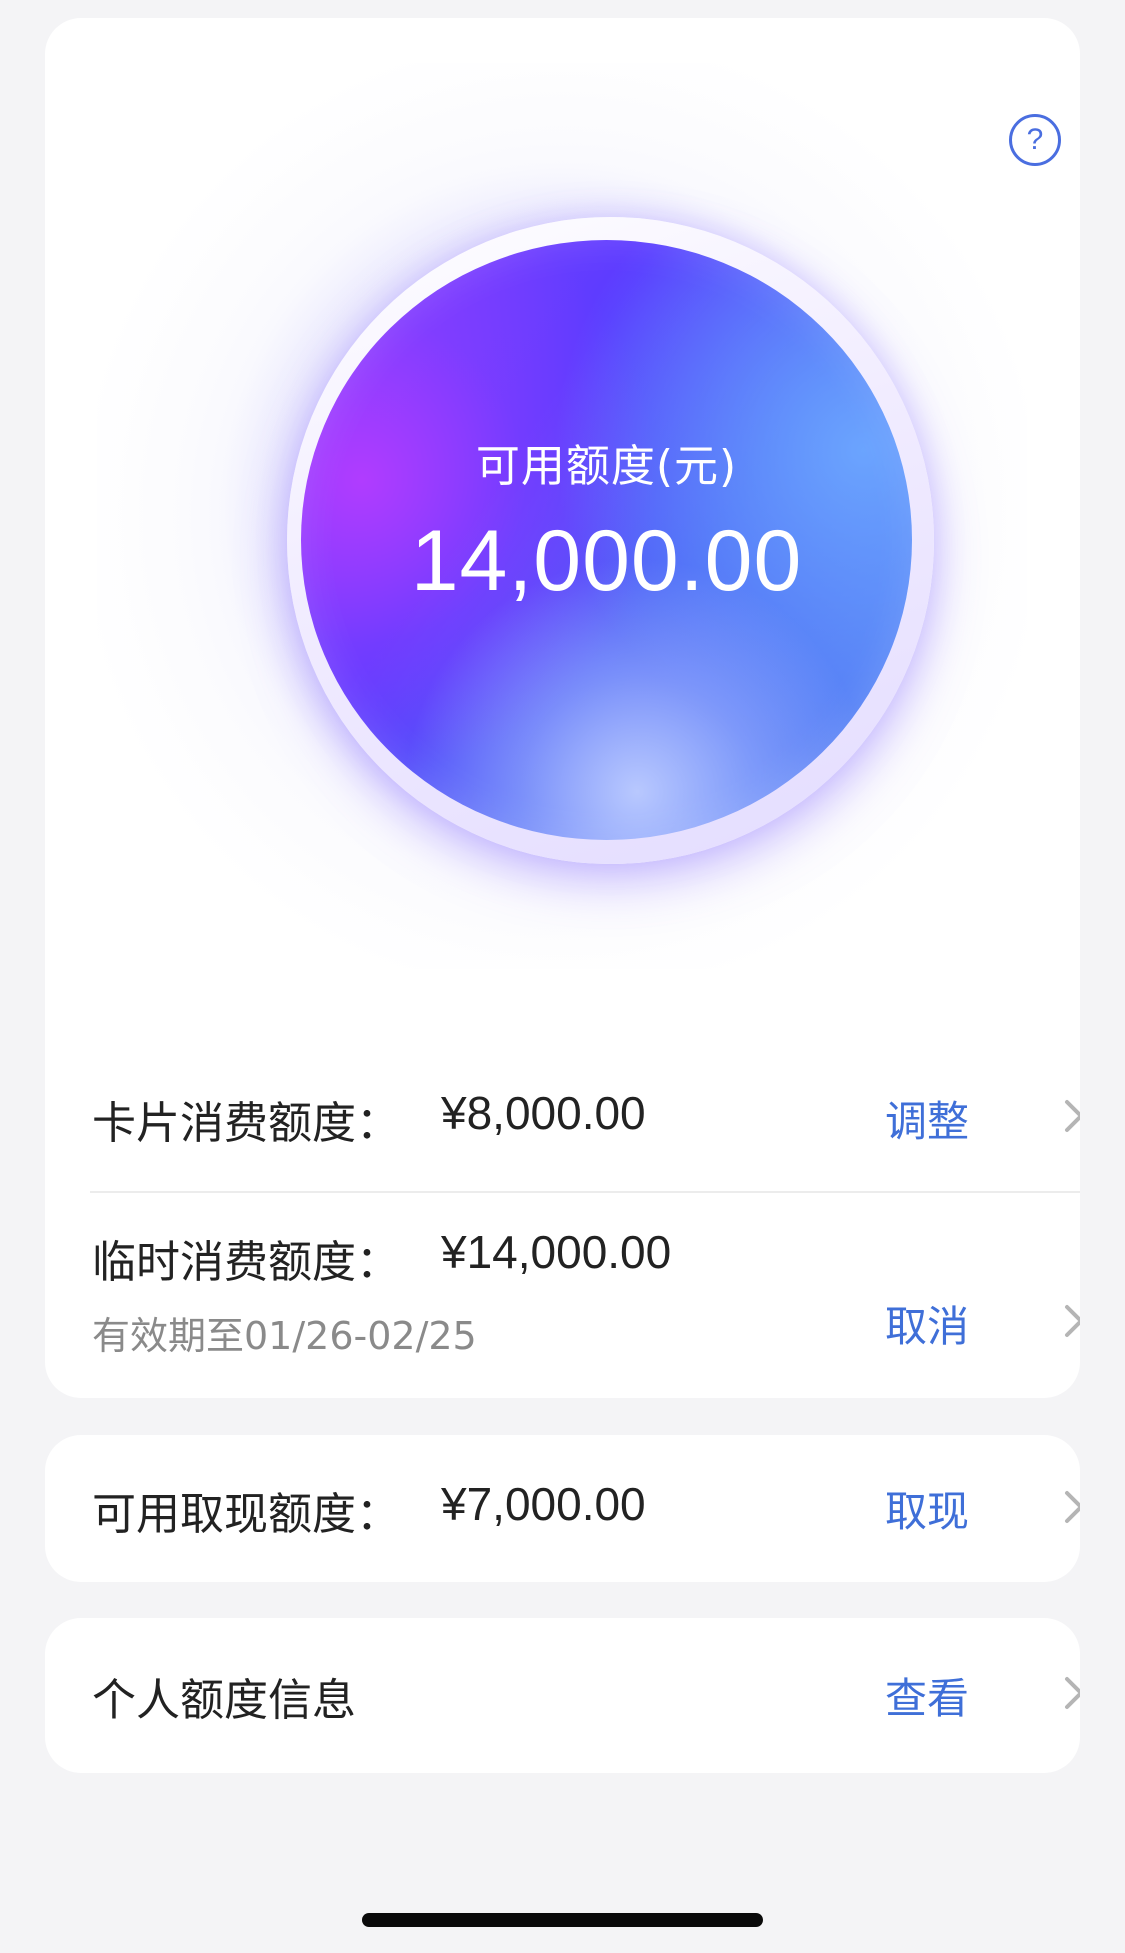 This screenshot has width=1125, height=1953. What do you see at coordinates (246, 1514) in the screenshot?
I see `cash-limit-label: 可用取现额度：` at bounding box center [246, 1514].